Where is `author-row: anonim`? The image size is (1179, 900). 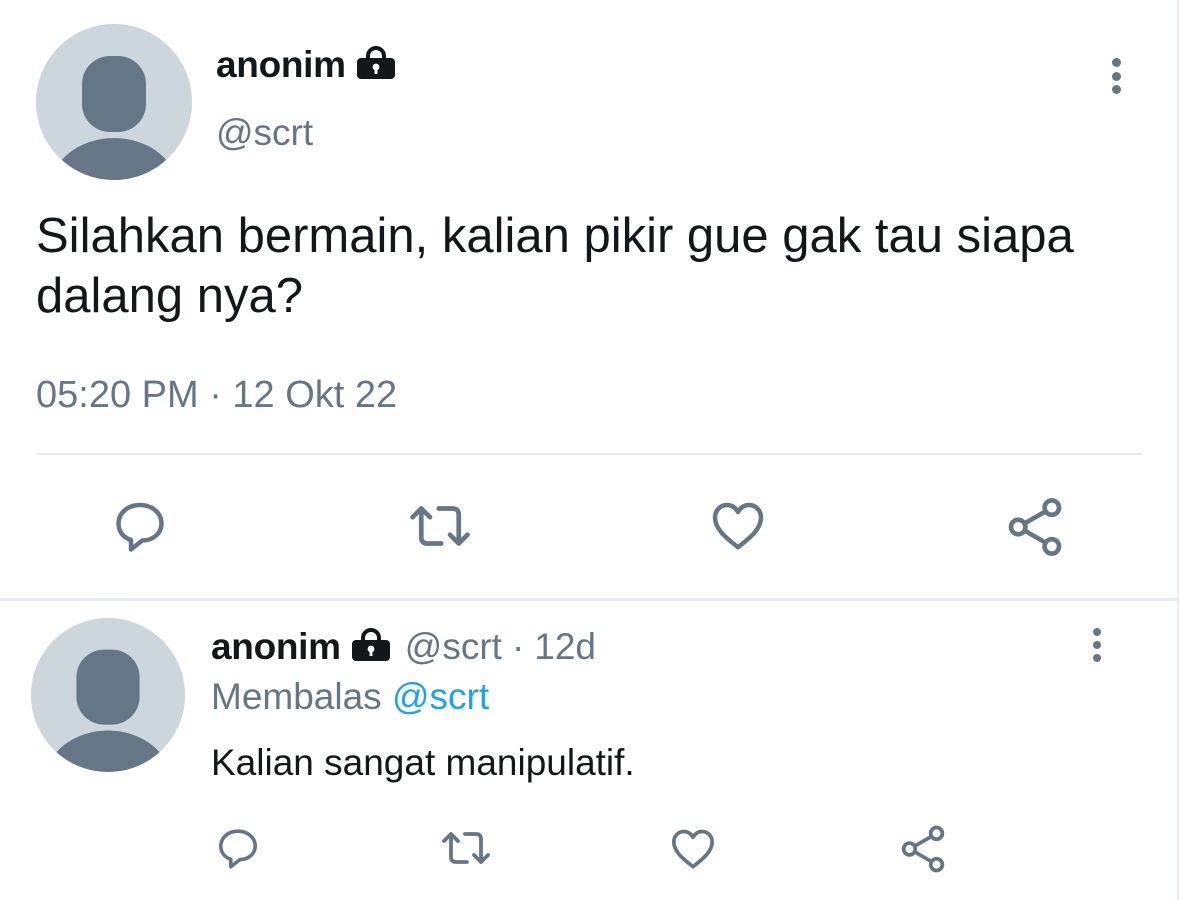 author-row: anonim is located at coordinates (306, 65).